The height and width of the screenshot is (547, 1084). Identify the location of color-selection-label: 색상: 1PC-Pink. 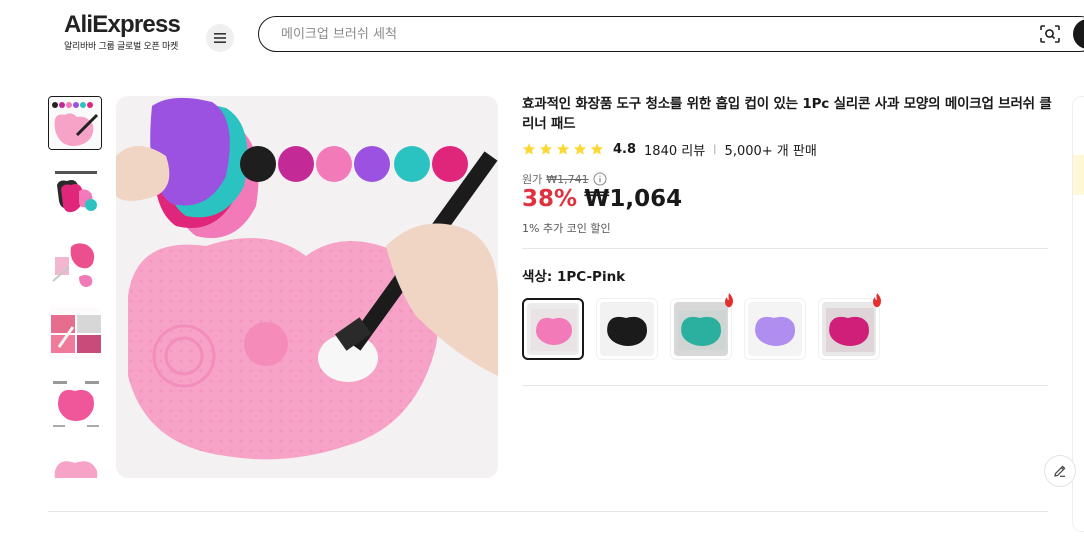
(574, 277).